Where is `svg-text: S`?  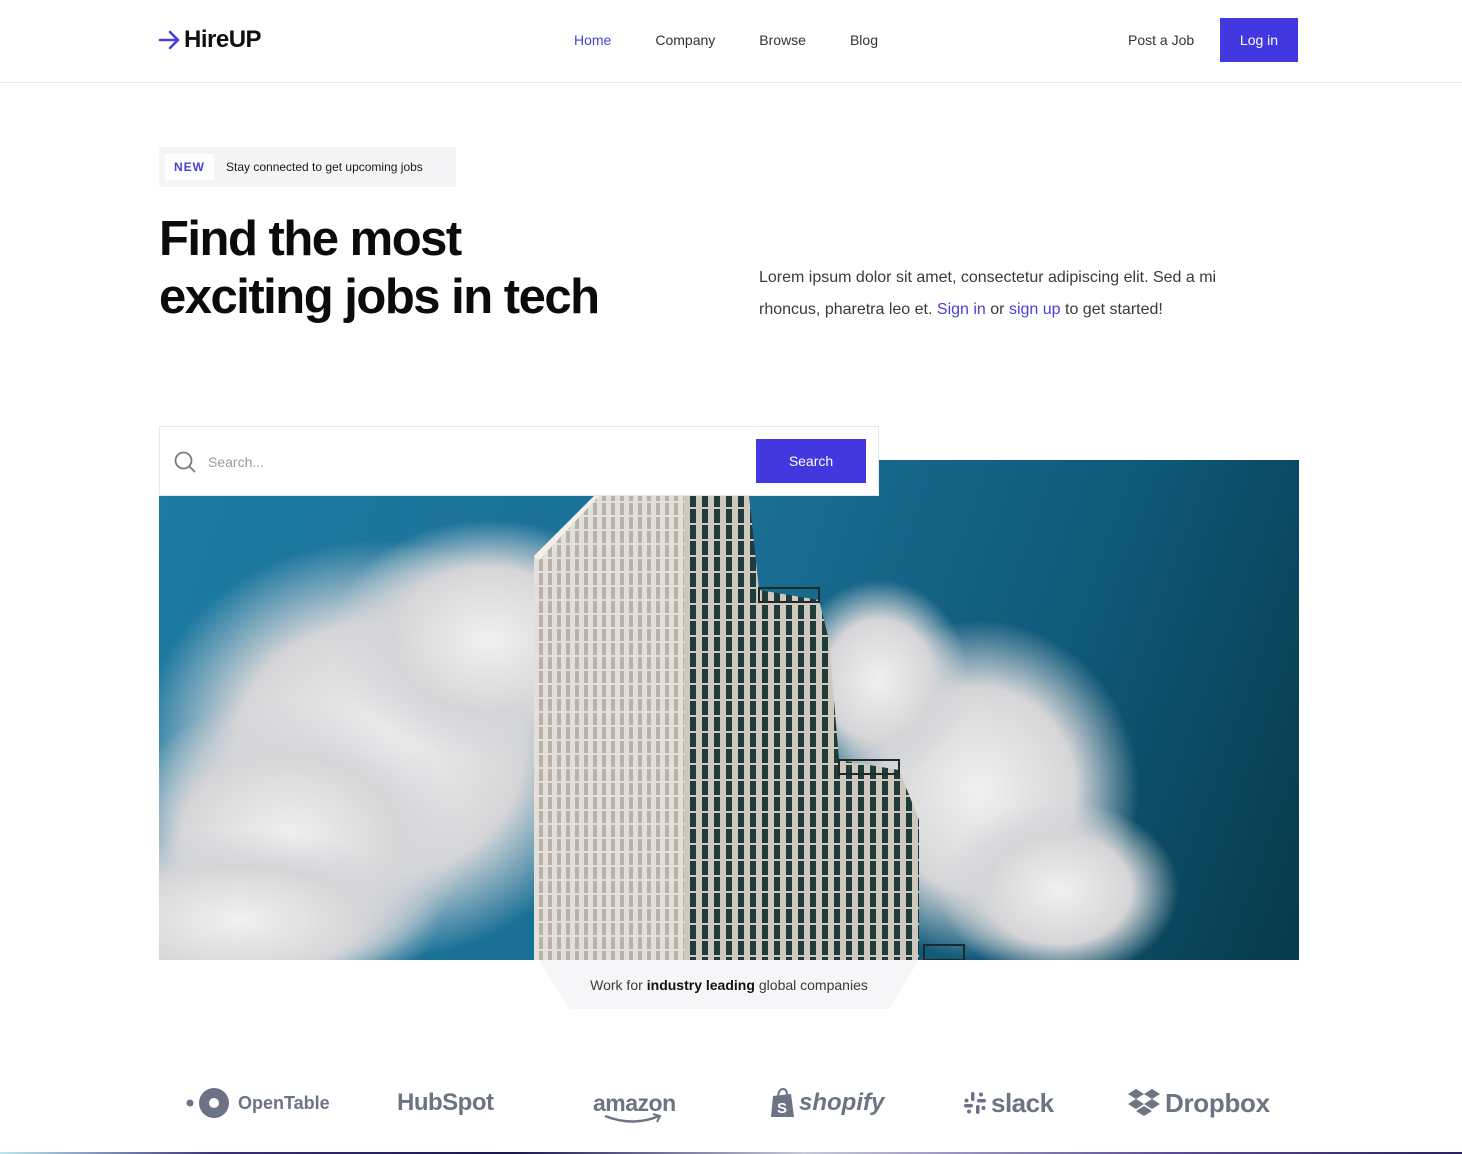
svg-text: S is located at coordinates (782, 1108).